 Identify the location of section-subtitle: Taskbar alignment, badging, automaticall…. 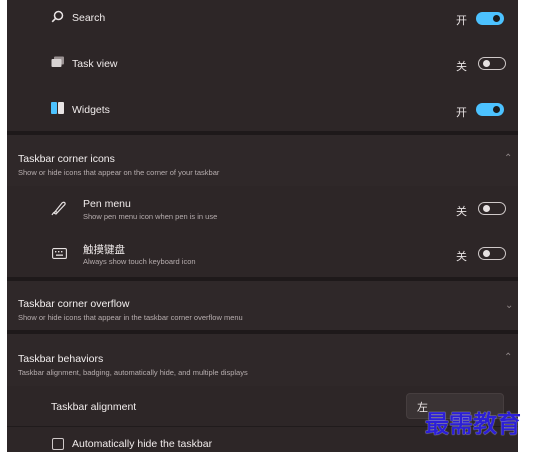
(133, 372).